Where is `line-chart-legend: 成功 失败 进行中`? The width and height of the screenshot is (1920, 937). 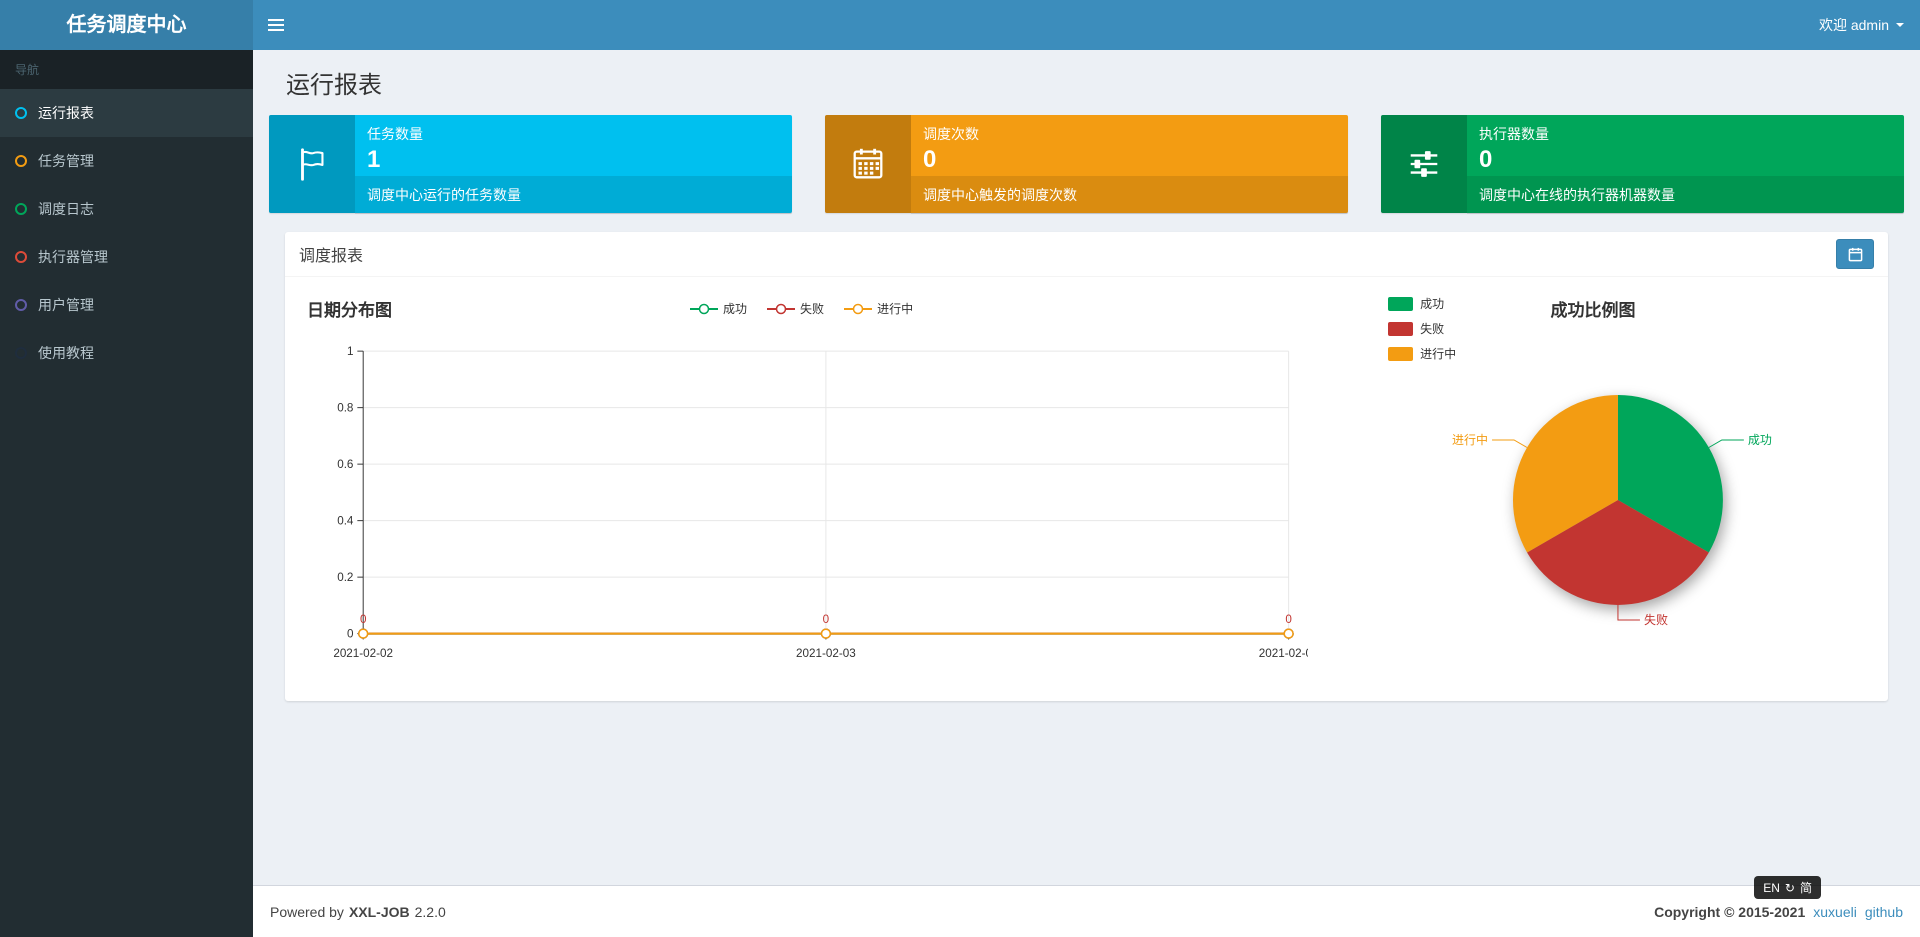 line-chart-legend: 成功 失败 进行中 is located at coordinates (801, 306).